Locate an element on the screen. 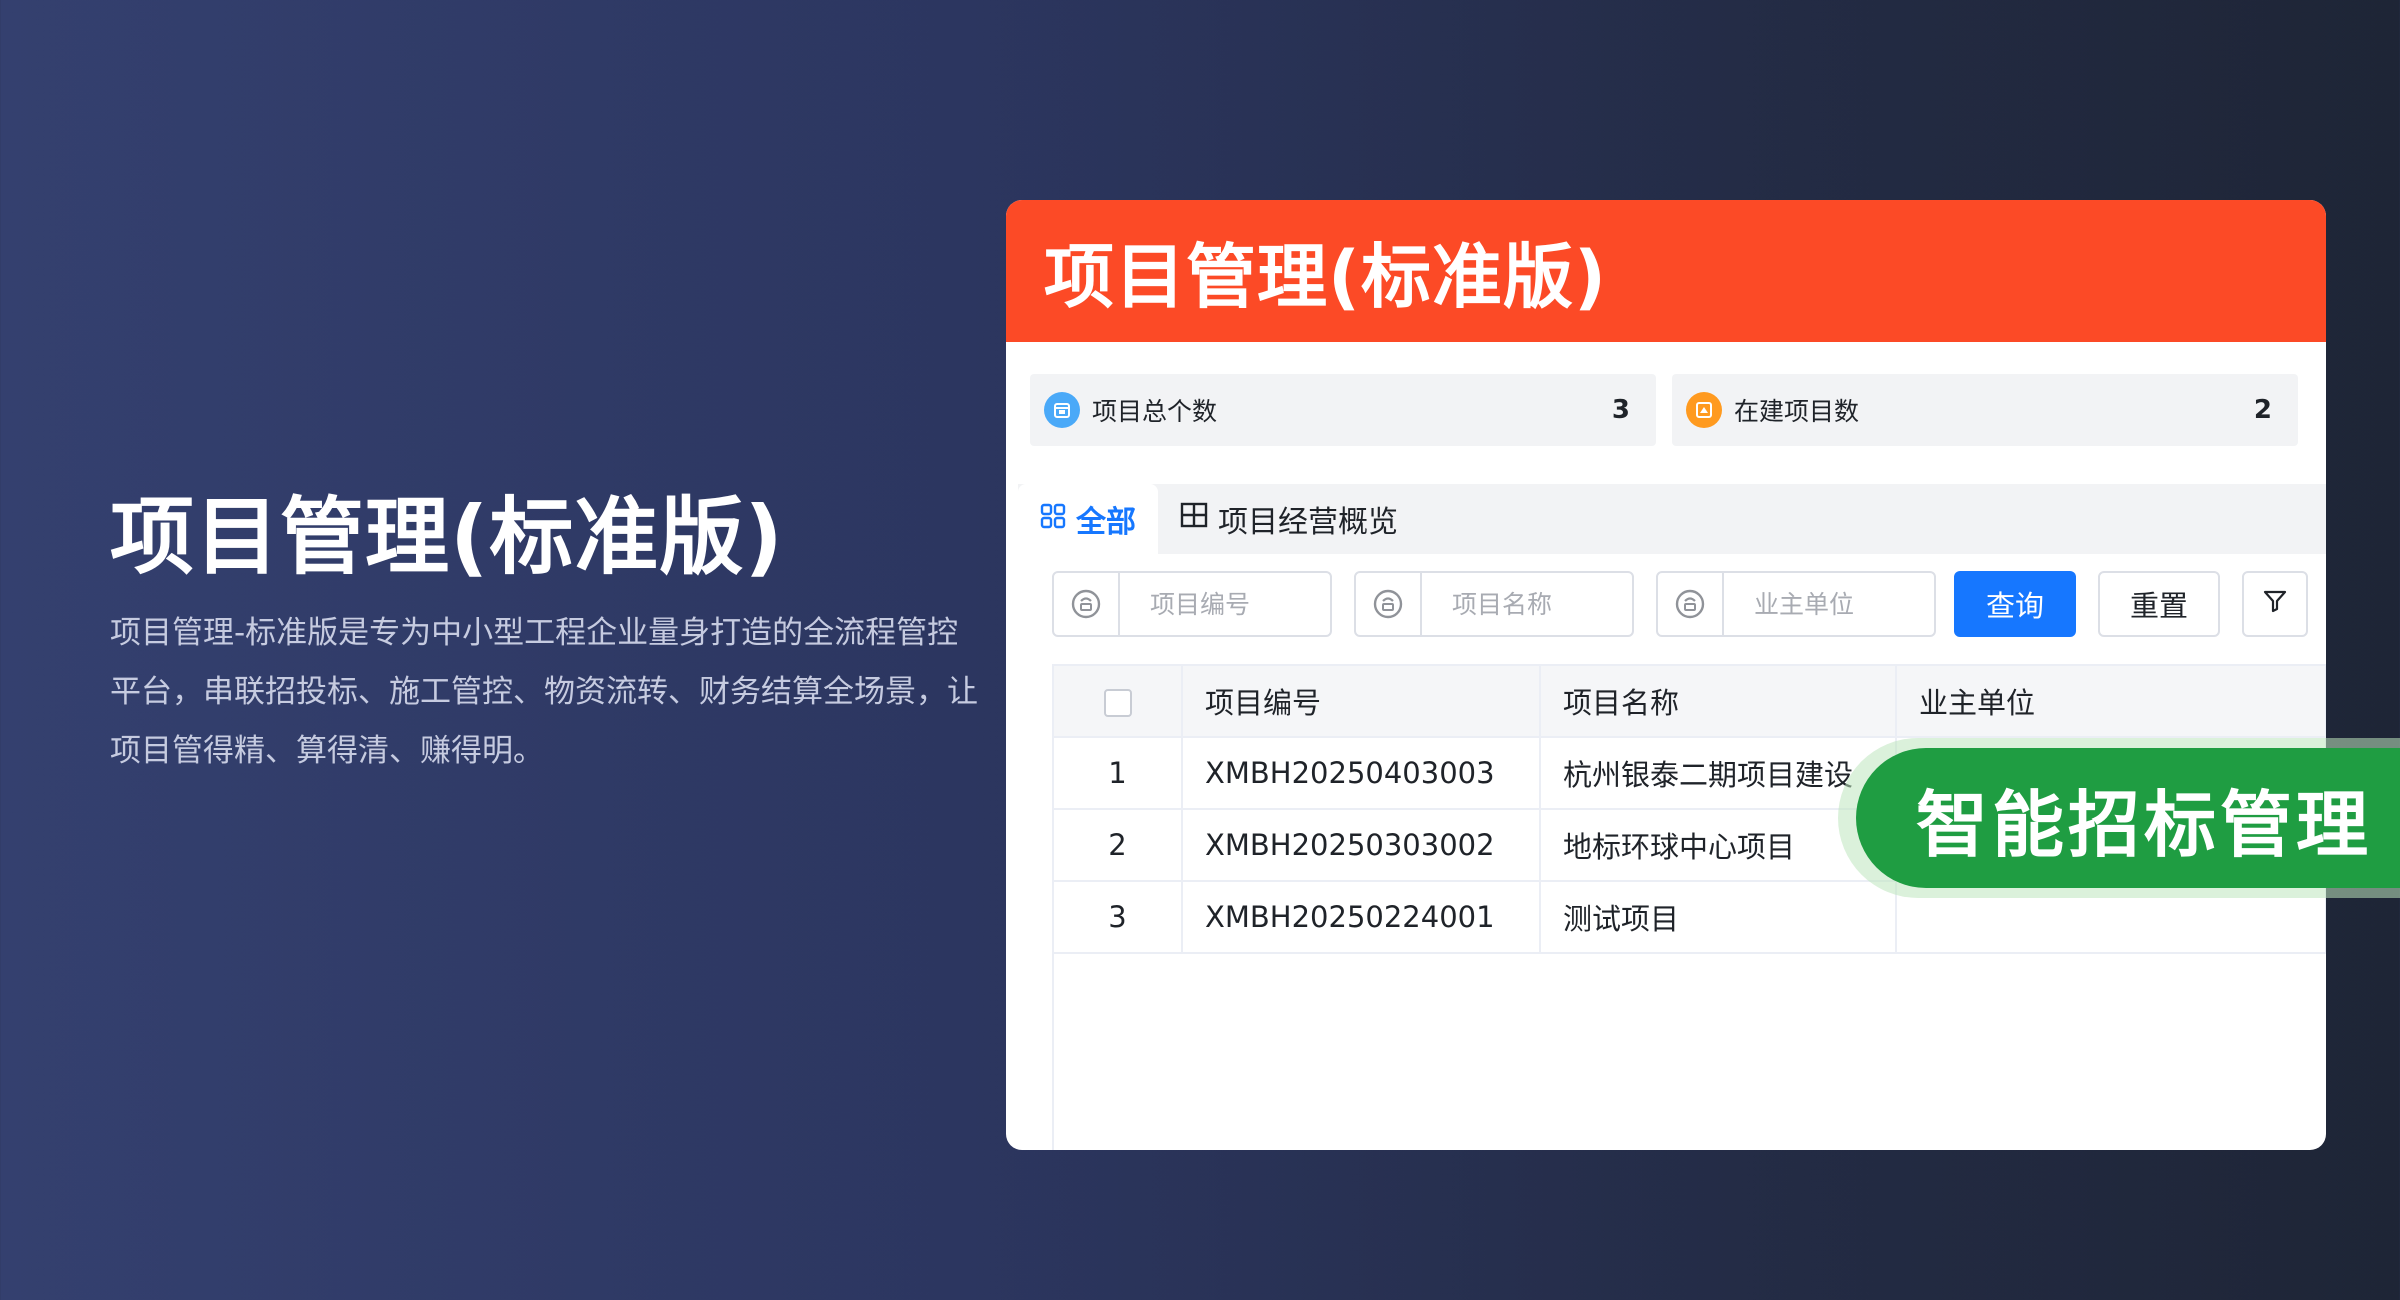 The height and width of the screenshot is (1300, 2400). project-code-cell: XMBH20250224001 is located at coordinates (1361, 917).